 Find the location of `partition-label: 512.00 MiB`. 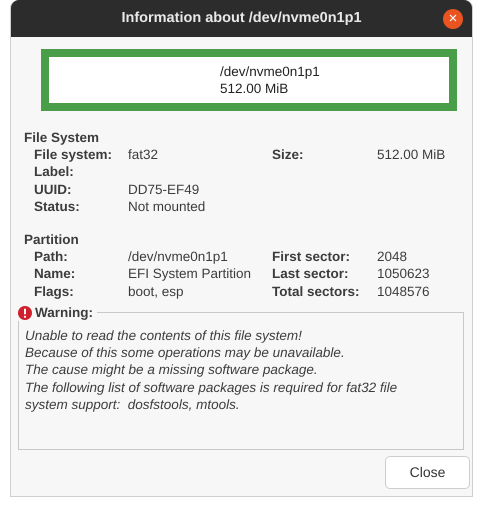

partition-label: 512.00 MiB is located at coordinates (254, 88).